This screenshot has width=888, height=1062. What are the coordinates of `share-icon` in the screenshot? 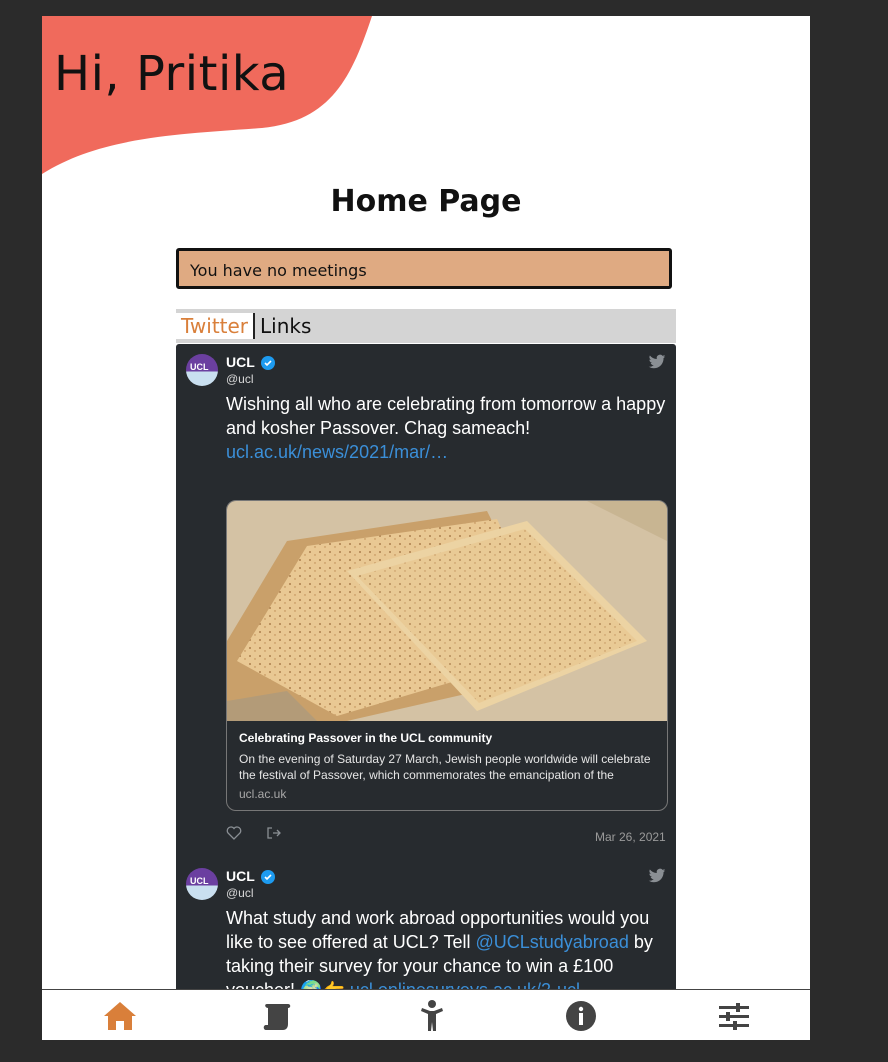 It's located at (274, 833).